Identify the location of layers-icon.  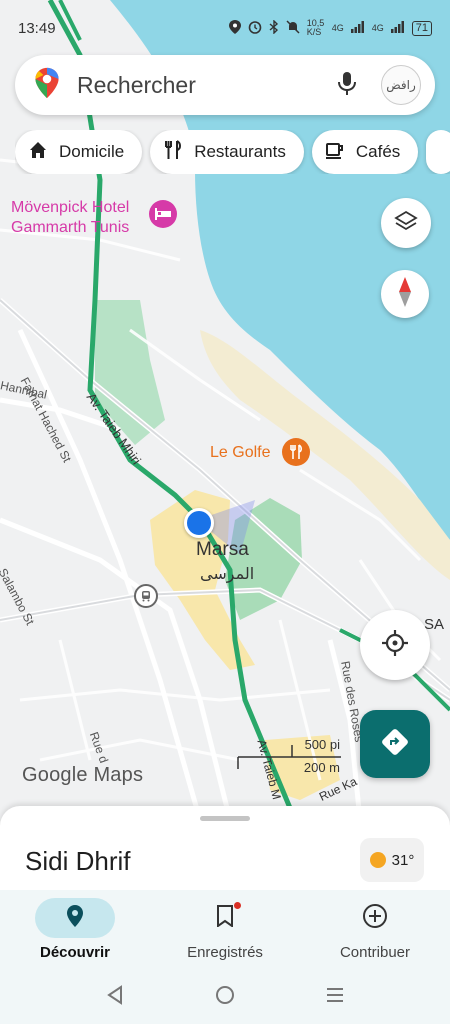
(406, 223).